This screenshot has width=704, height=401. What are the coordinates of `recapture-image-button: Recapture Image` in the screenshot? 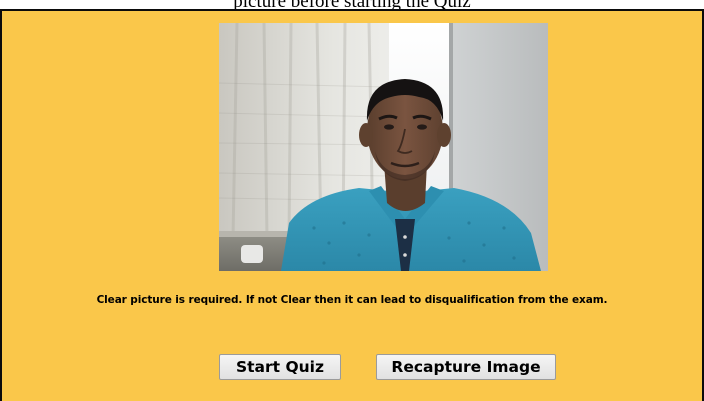 It's located at (466, 367).